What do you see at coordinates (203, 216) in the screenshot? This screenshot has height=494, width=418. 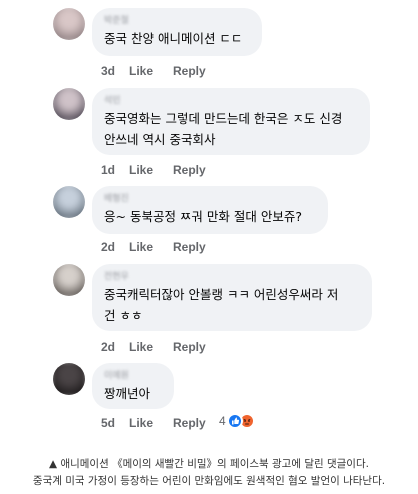 I see `comment-text: 응~ 동북공정 ㅉ궈 만화 절대 안보쥬?` at bounding box center [203, 216].